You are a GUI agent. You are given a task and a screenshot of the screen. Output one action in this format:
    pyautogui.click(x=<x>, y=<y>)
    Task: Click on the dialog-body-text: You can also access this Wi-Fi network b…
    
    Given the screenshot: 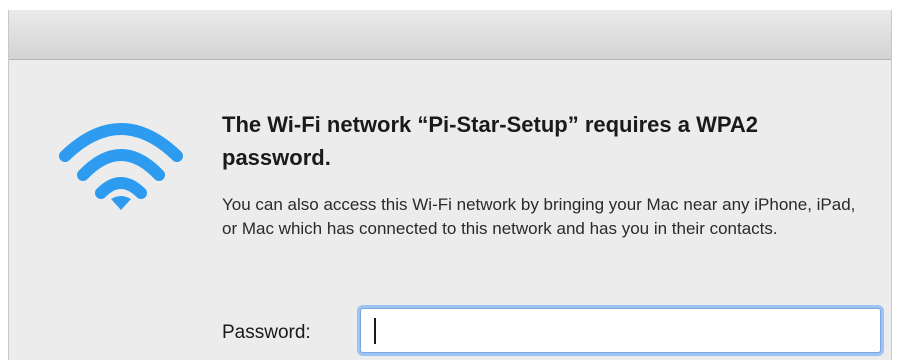 What is the action you would take?
    pyautogui.click(x=539, y=216)
    